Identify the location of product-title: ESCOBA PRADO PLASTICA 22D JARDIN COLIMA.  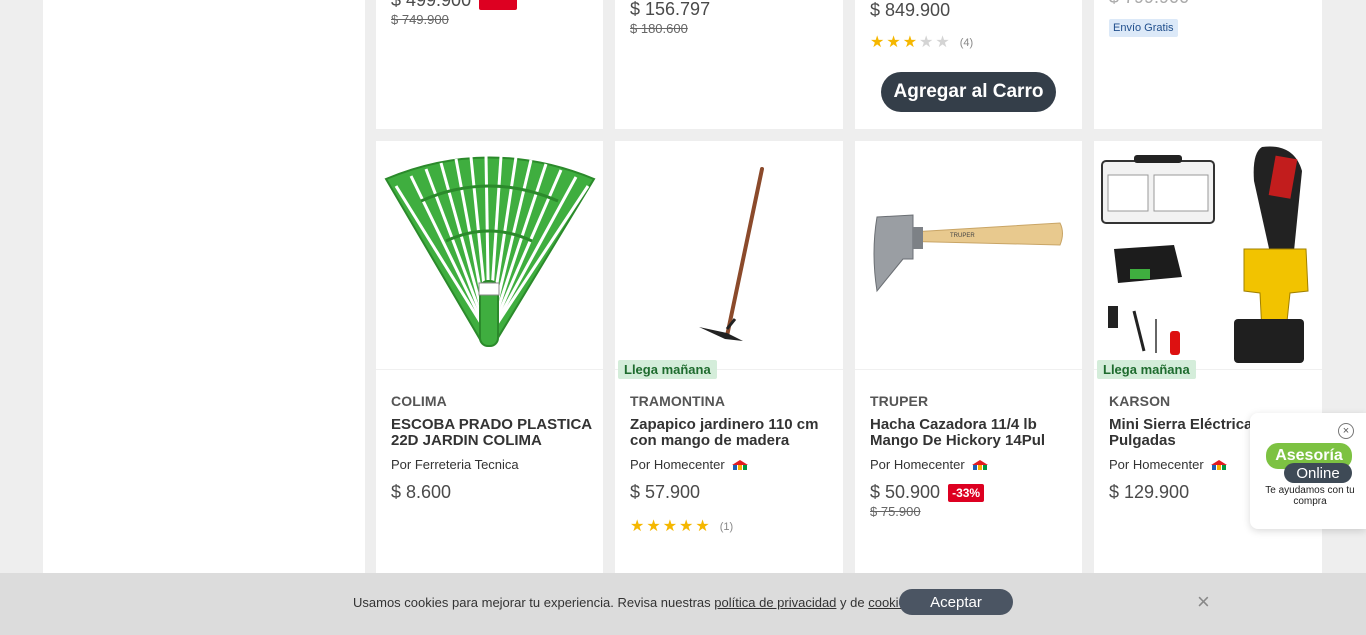
(494, 433).